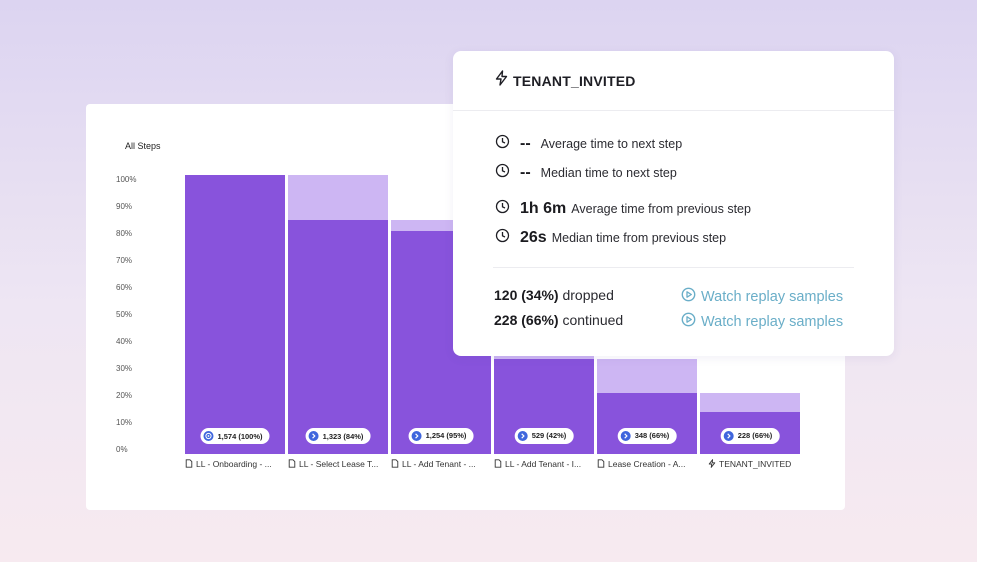 The image size is (981, 562). I want to click on continued-label: continued, so click(593, 320).